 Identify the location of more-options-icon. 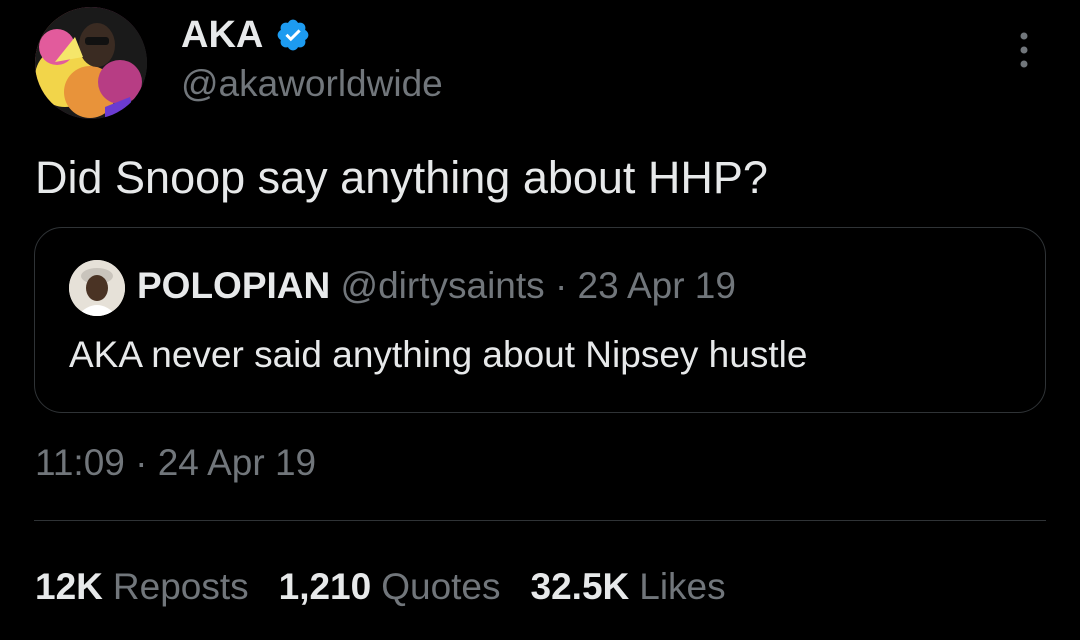
(1024, 50).